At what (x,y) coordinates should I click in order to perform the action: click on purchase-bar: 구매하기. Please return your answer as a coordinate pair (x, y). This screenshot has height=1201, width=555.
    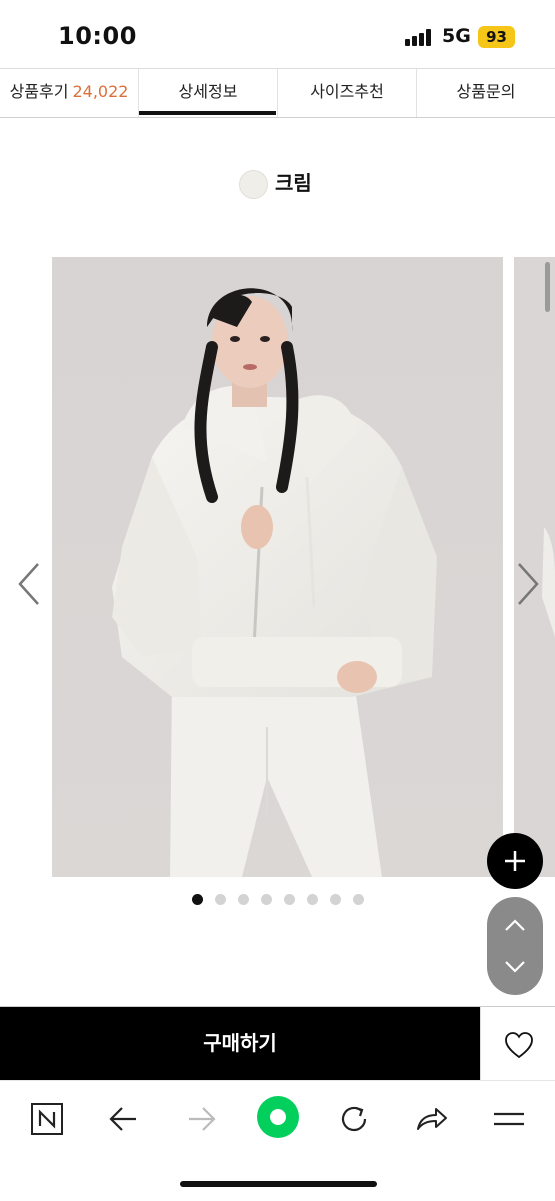
    Looking at the image, I should click on (277, 1043).